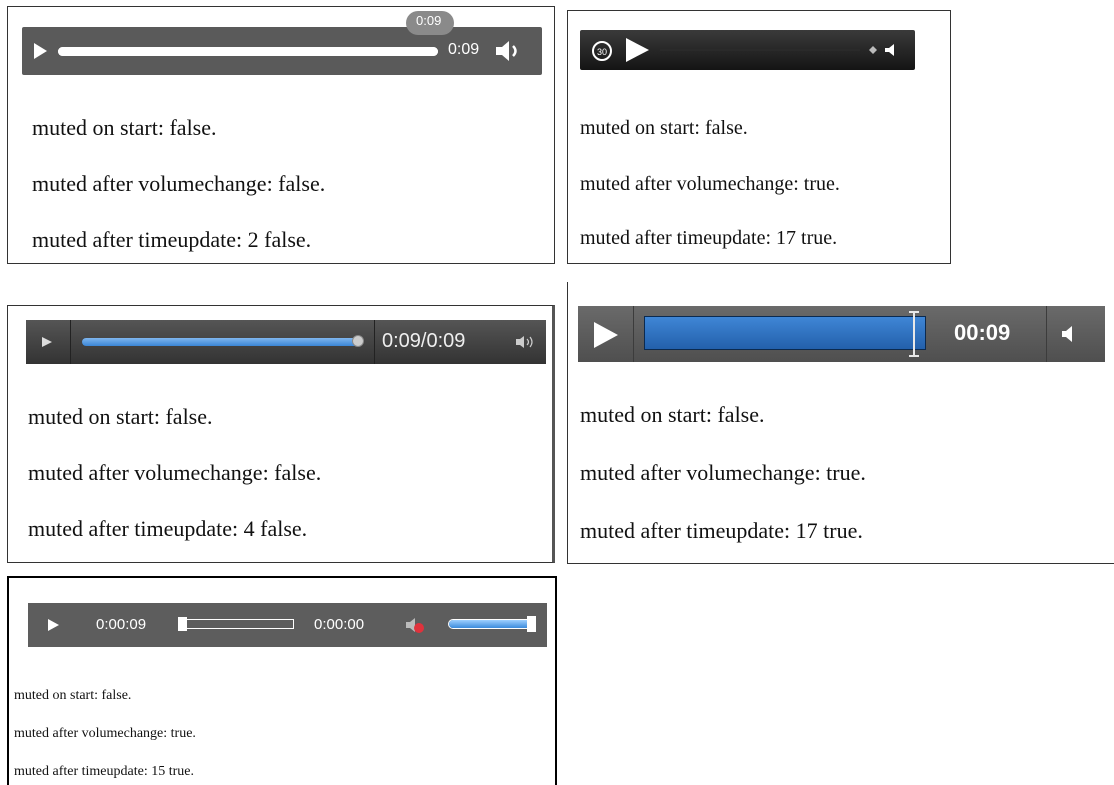 This screenshot has height=785, width=1114. I want to click on skip-label: 30, so click(602, 52).